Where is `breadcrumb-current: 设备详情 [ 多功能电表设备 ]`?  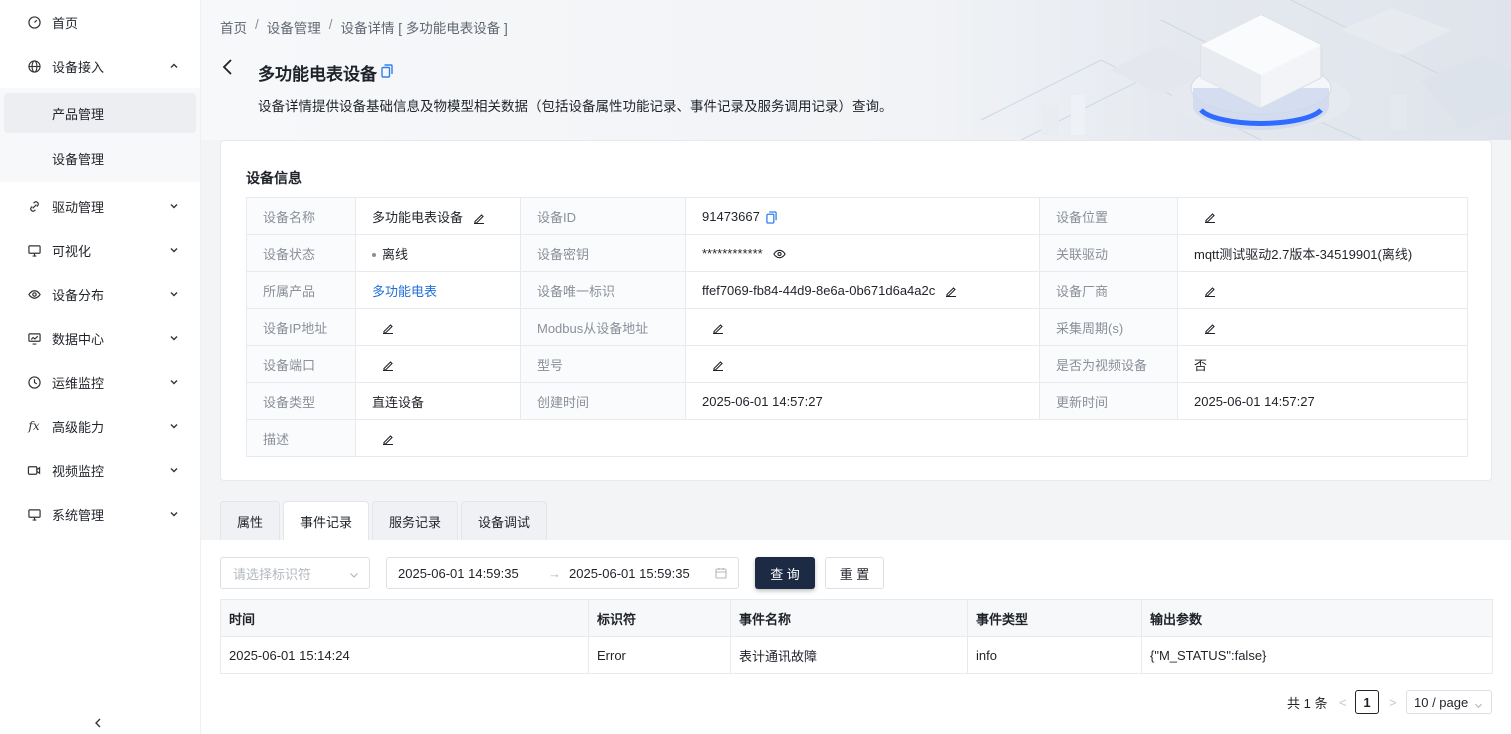 breadcrumb-current: 设备详情 [ 多功能电表设备 ] is located at coordinates (424, 28).